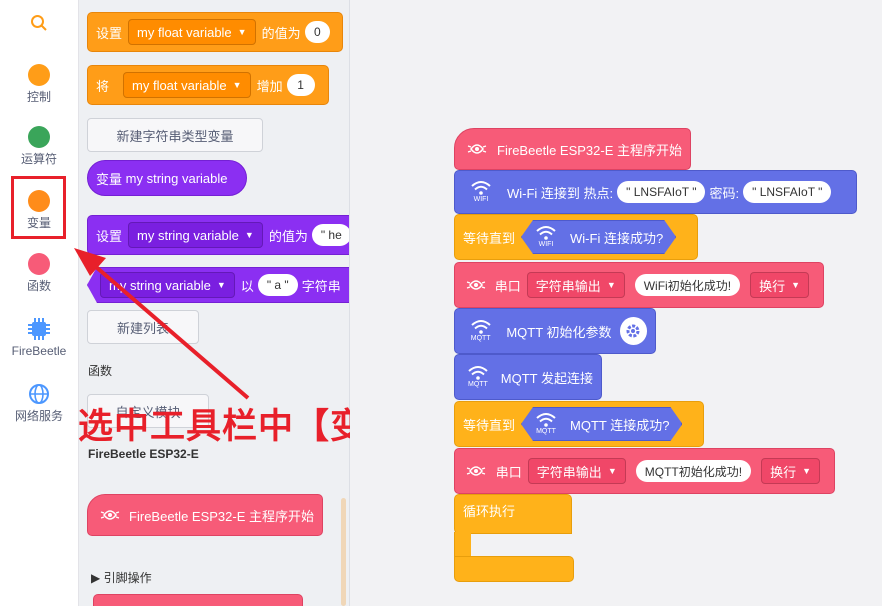 The height and width of the screenshot is (606, 882). Describe the element at coordinates (162, 324) in the screenshot. I see `annotation-arrow` at that location.